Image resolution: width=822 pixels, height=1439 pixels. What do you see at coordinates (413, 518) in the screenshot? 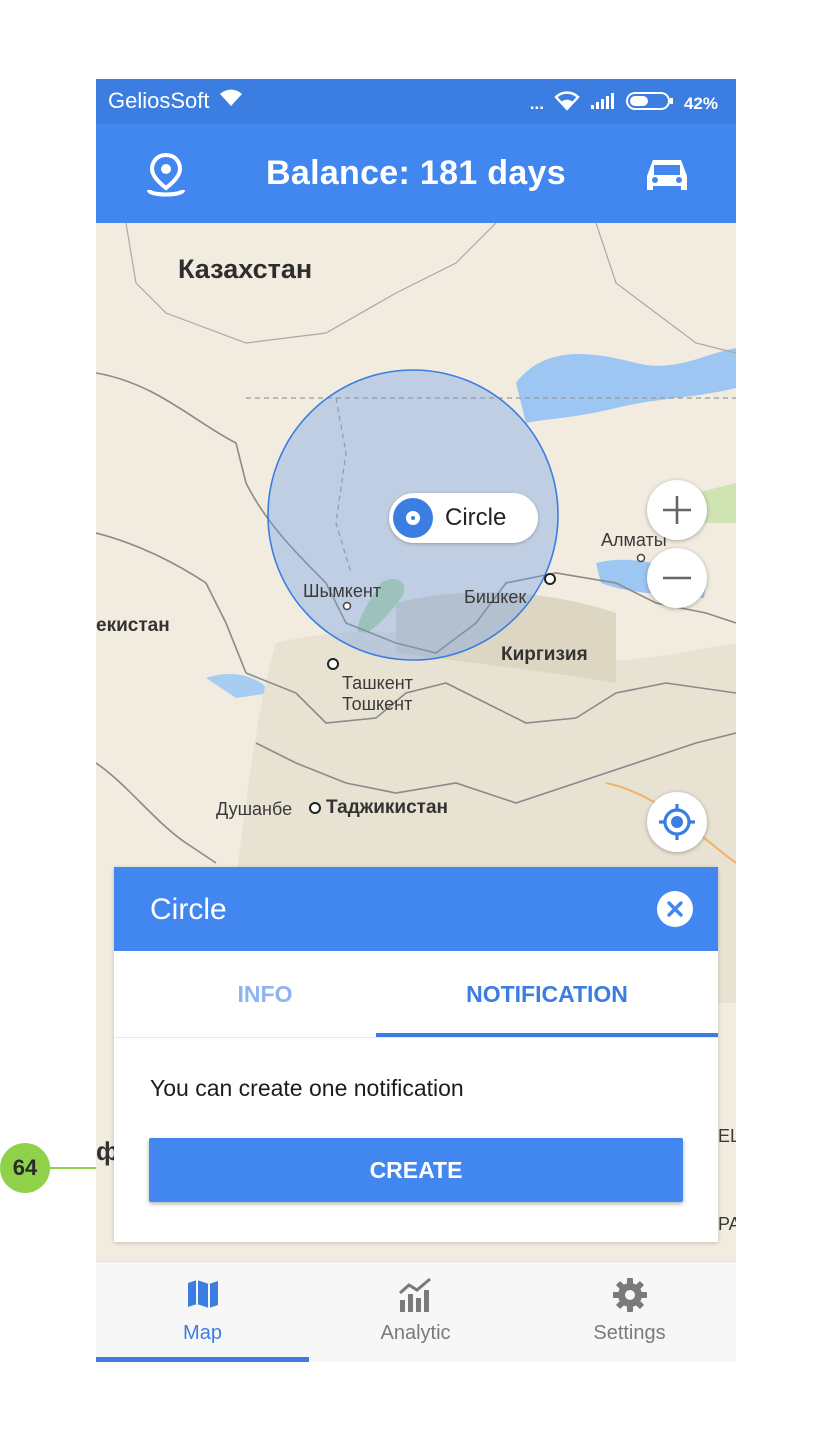
I see `geofence-marker-icon` at bounding box center [413, 518].